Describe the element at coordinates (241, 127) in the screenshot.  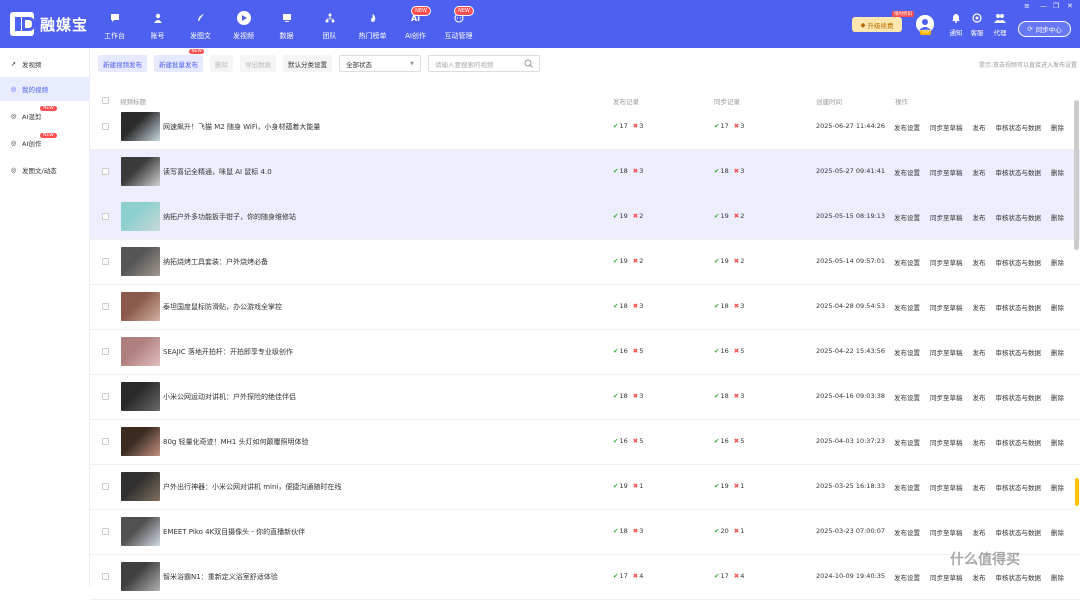
I see `video-title: 网速飙升！飞猫 M2 随身 WiFi，小身材蕴着大能量` at that location.